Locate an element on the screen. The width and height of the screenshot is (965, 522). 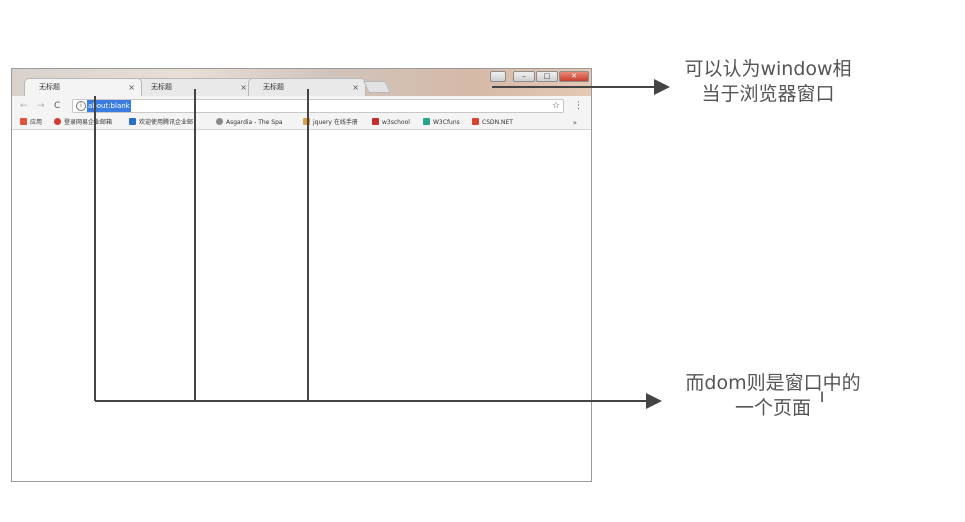
tab-close-icon: × is located at coordinates (131, 87).